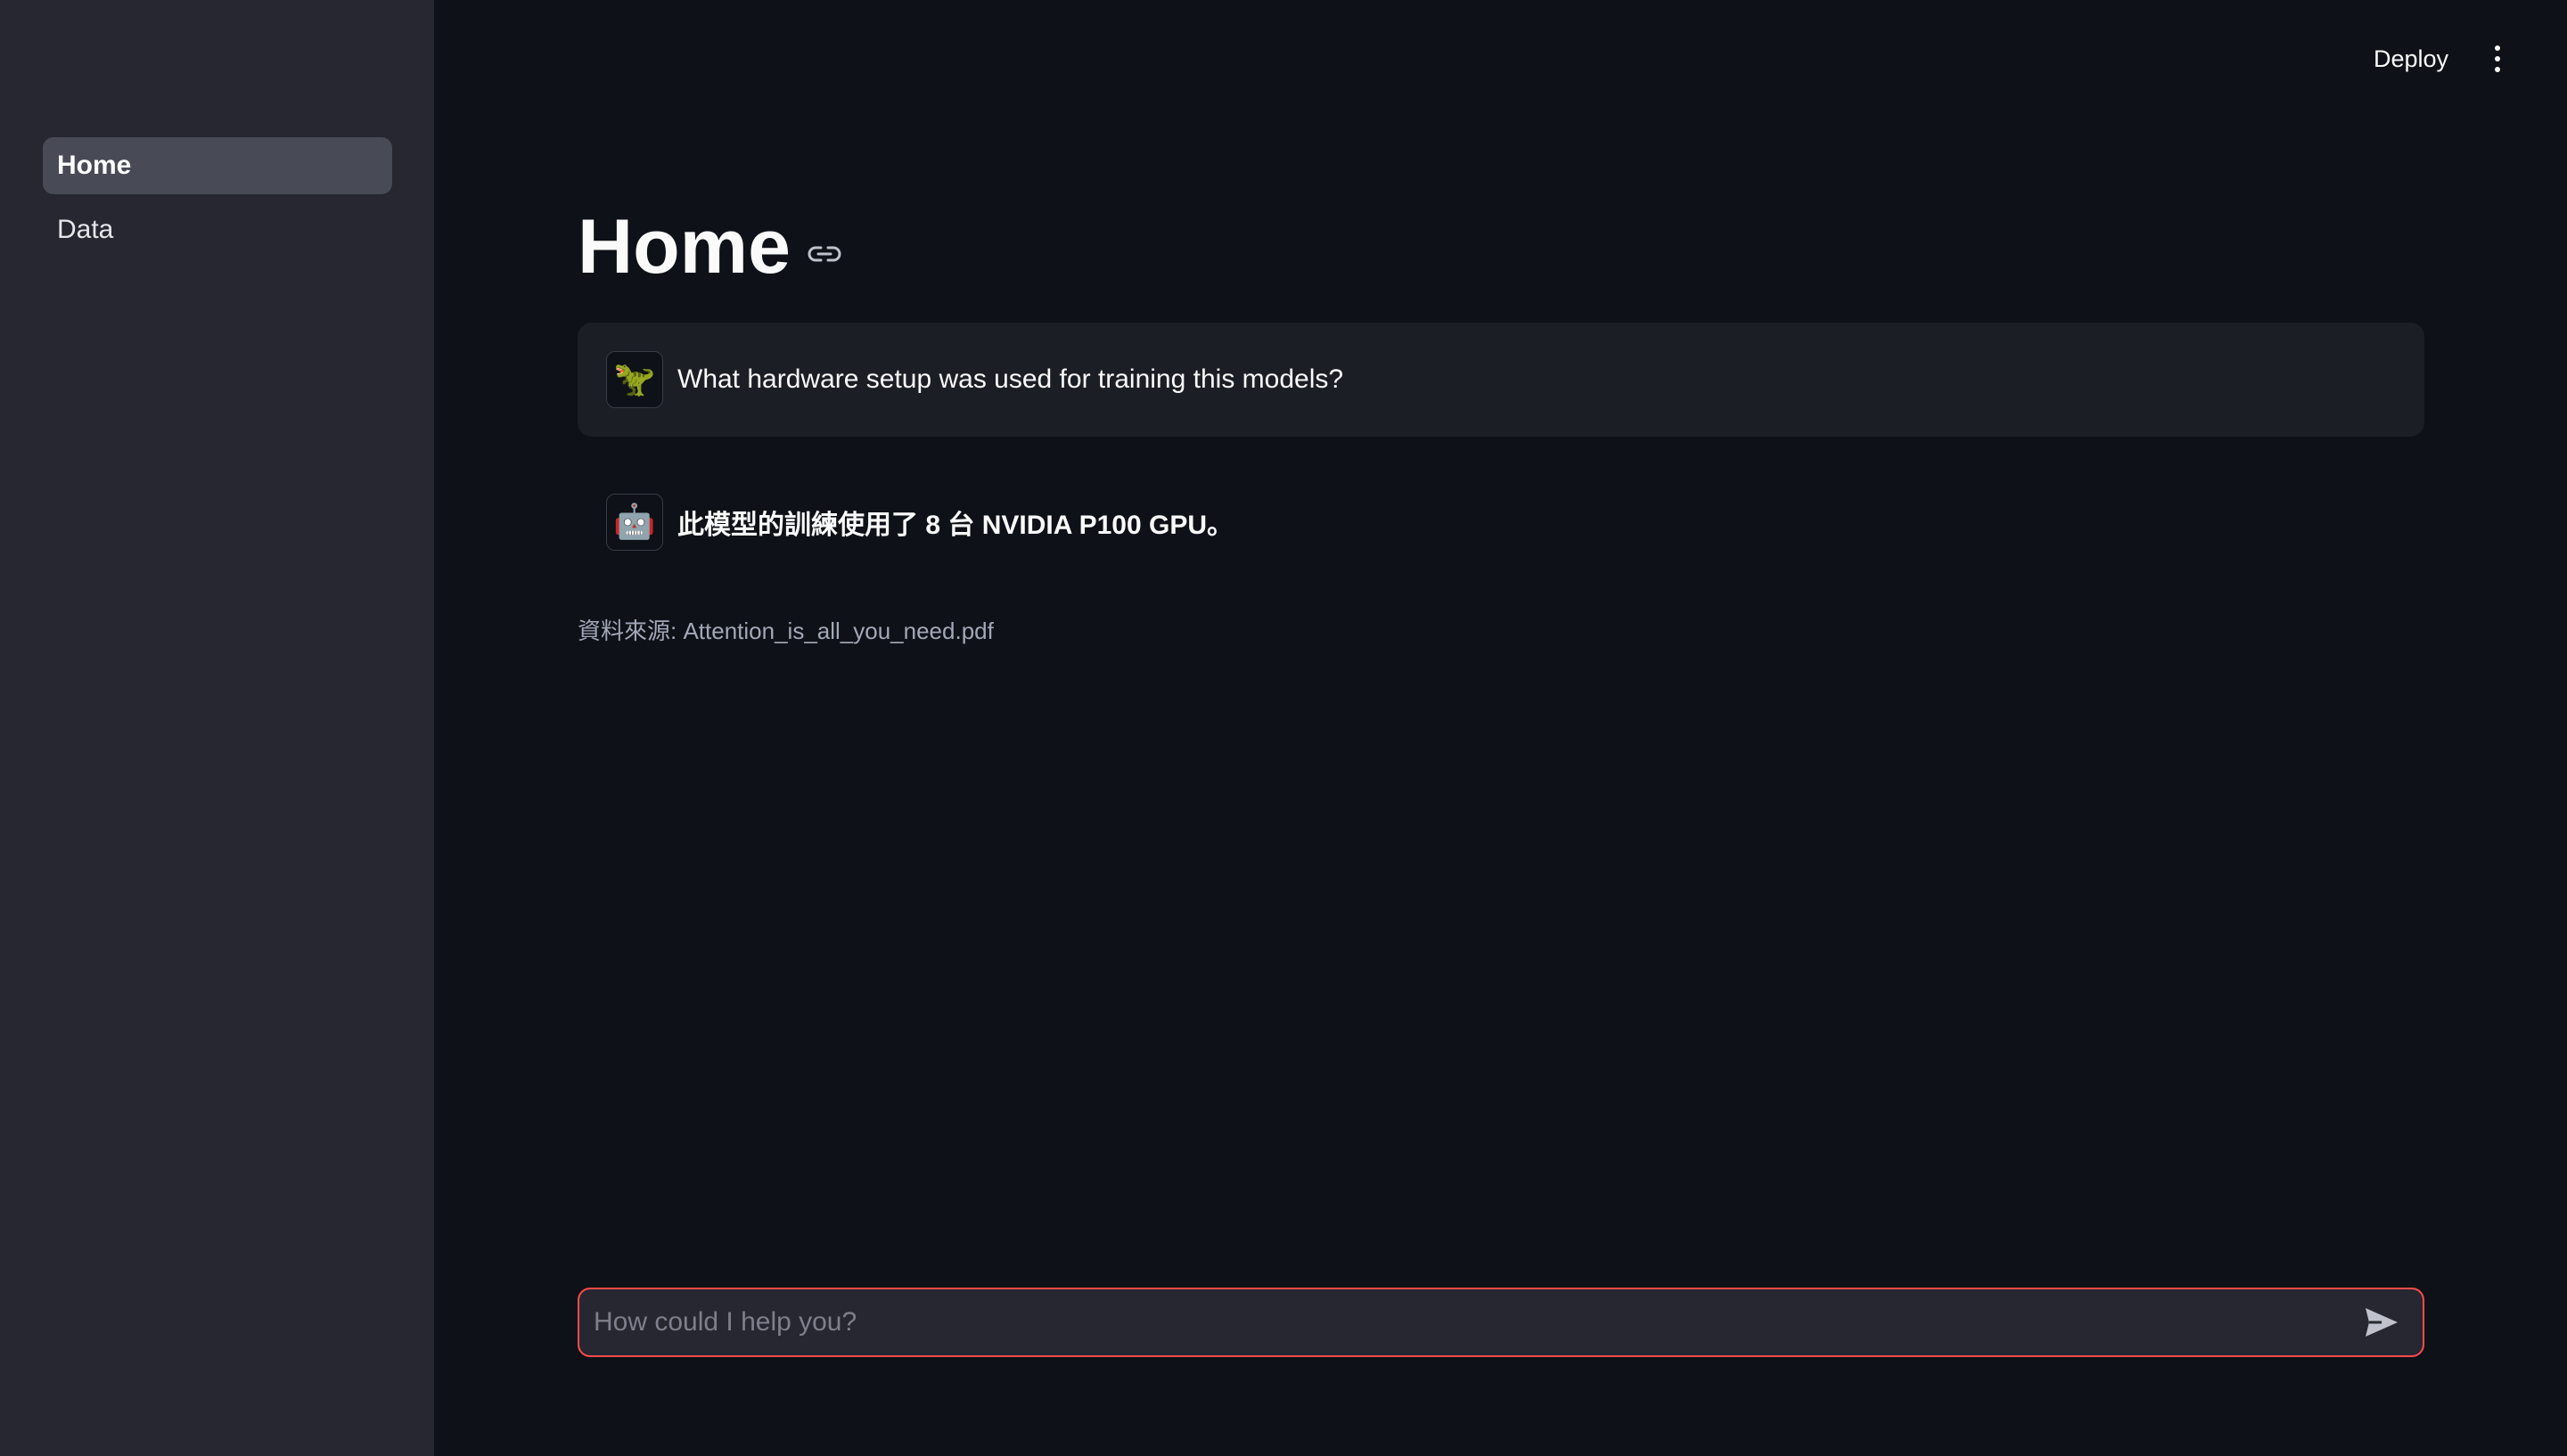 The height and width of the screenshot is (1456, 2567). Describe the element at coordinates (955, 525) in the screenshot. I see `message-text: 此模型的訓練使用了 8 台 NVIDIA P100 GPU。` at that location.